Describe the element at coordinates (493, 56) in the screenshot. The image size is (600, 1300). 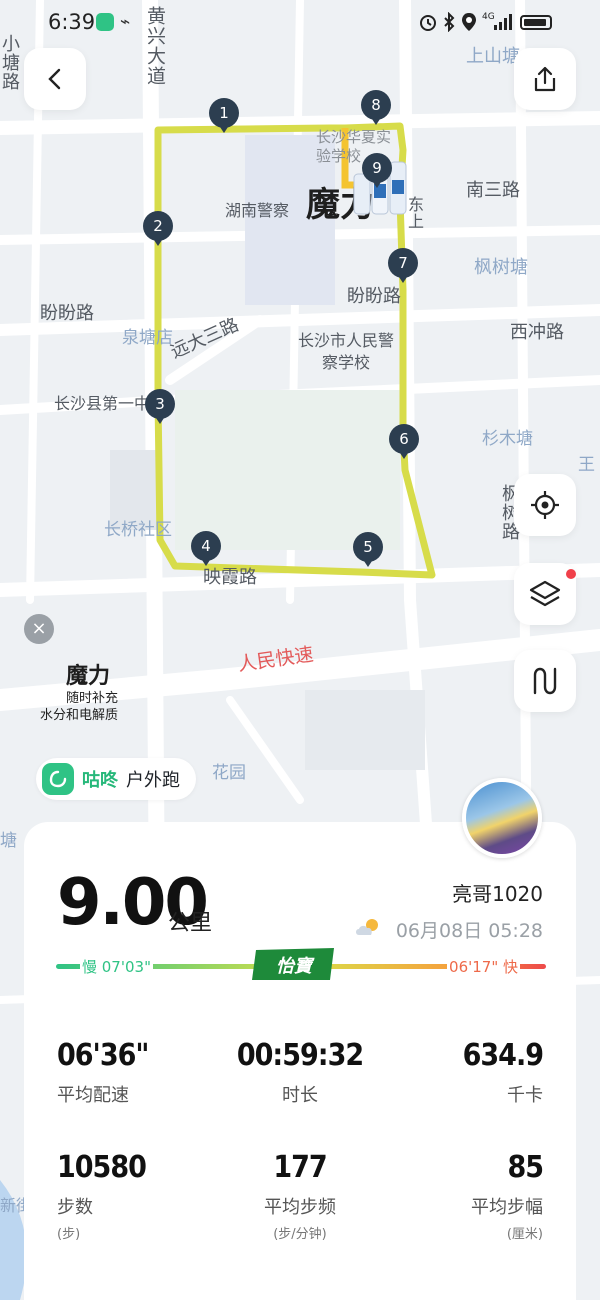
I see `map-label-poi: 上山塘` at that location.